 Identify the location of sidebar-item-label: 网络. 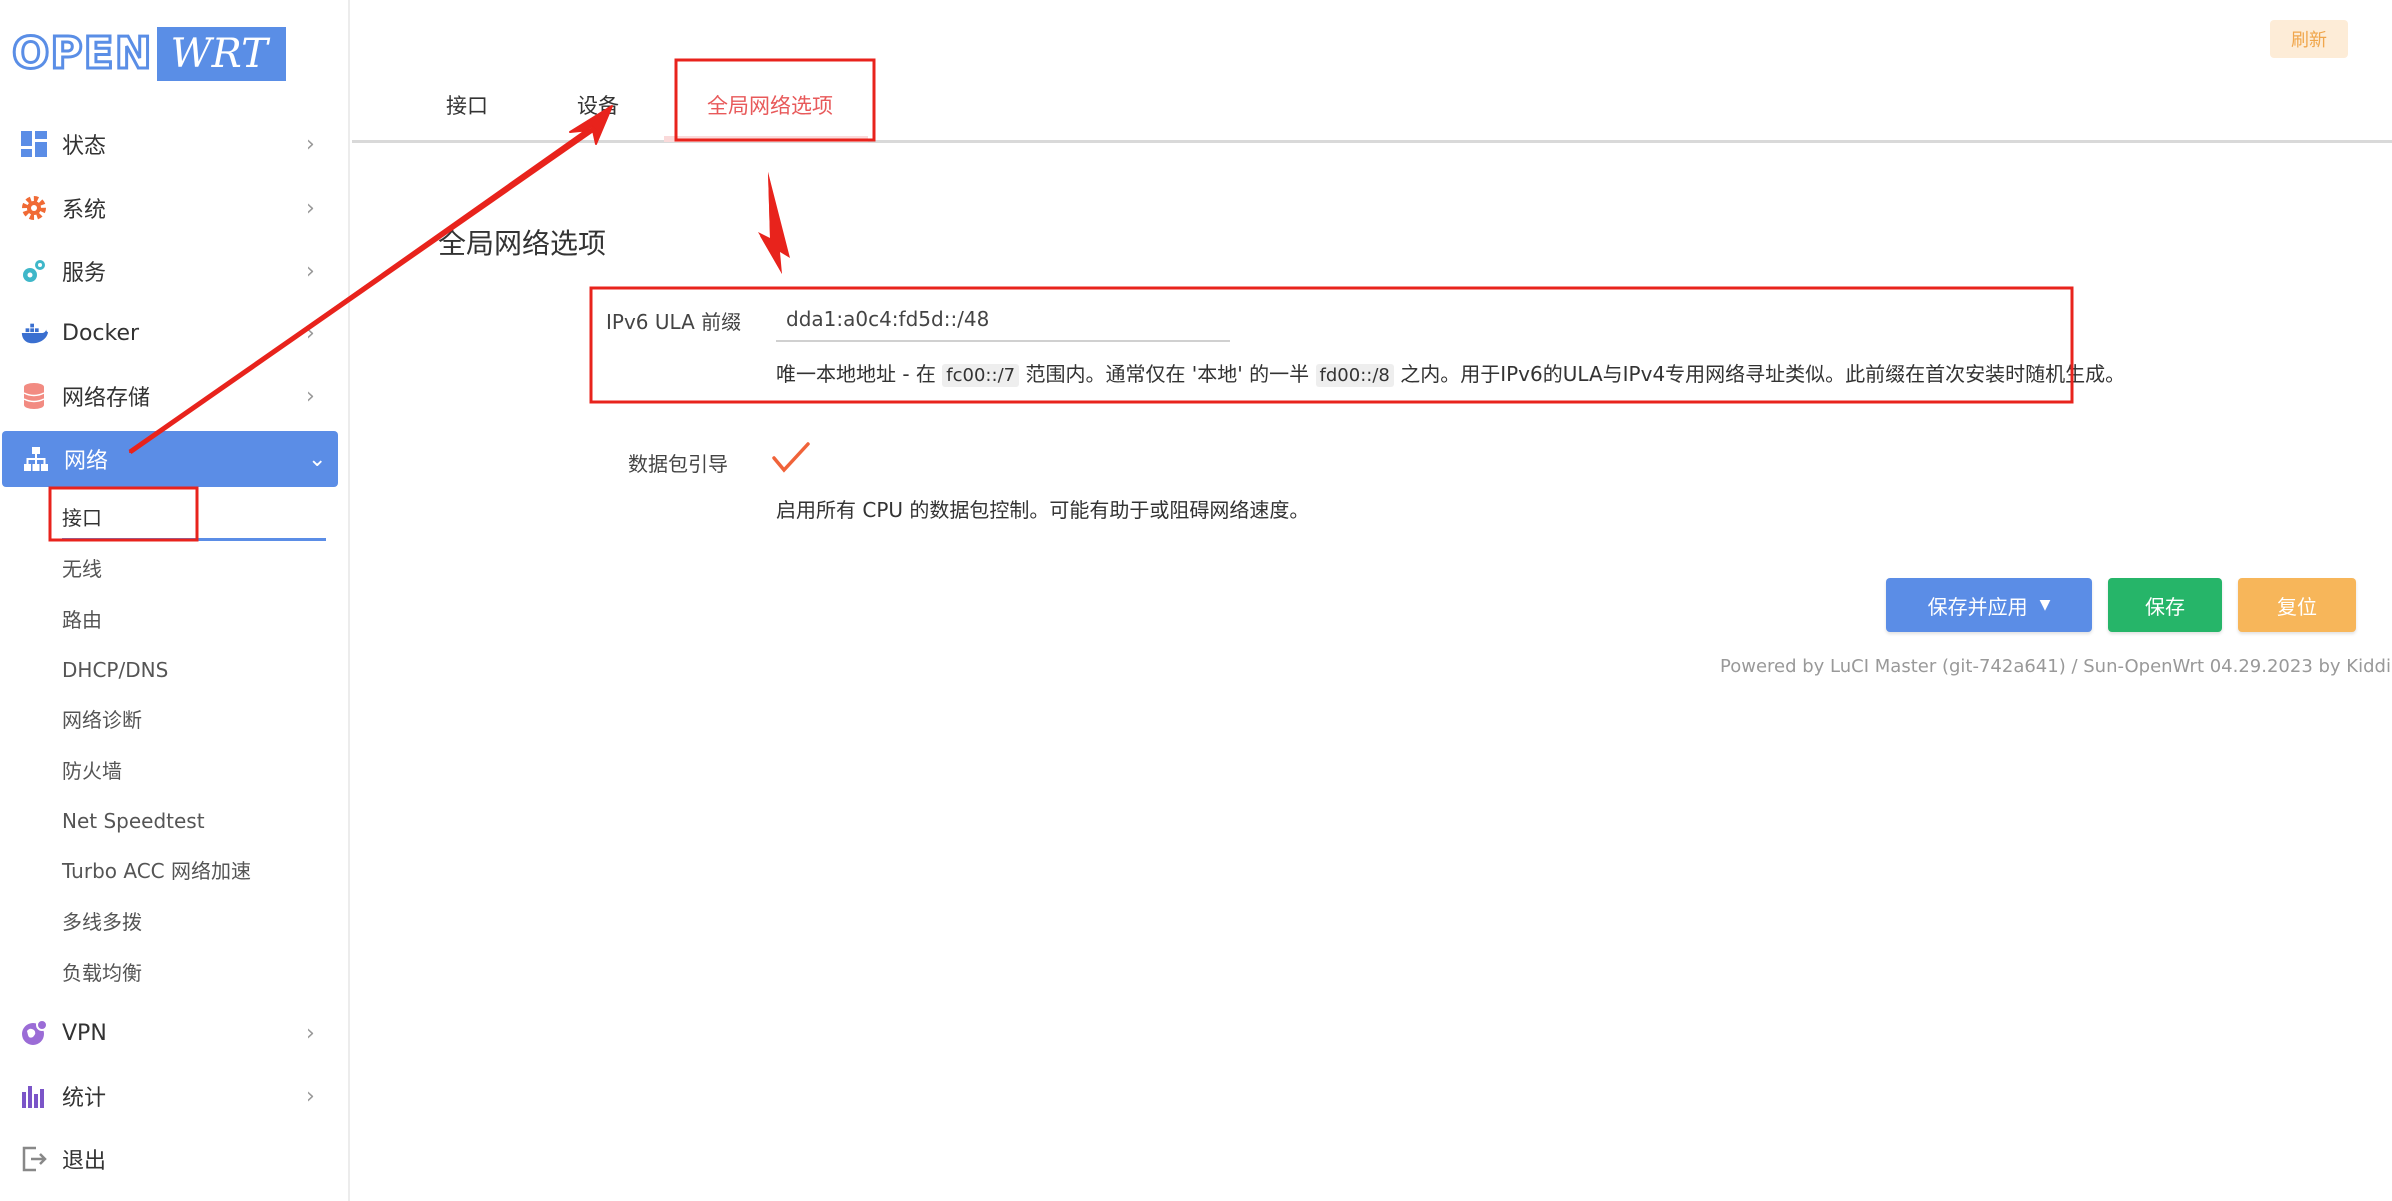
(86, 461).